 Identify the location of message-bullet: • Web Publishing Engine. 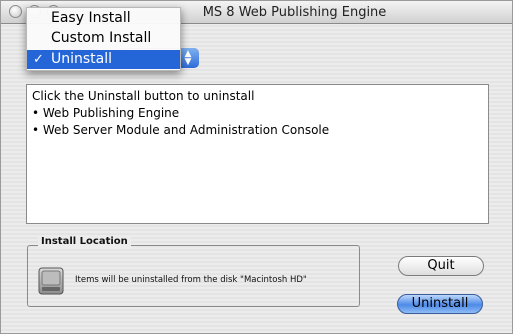
(106, 113).